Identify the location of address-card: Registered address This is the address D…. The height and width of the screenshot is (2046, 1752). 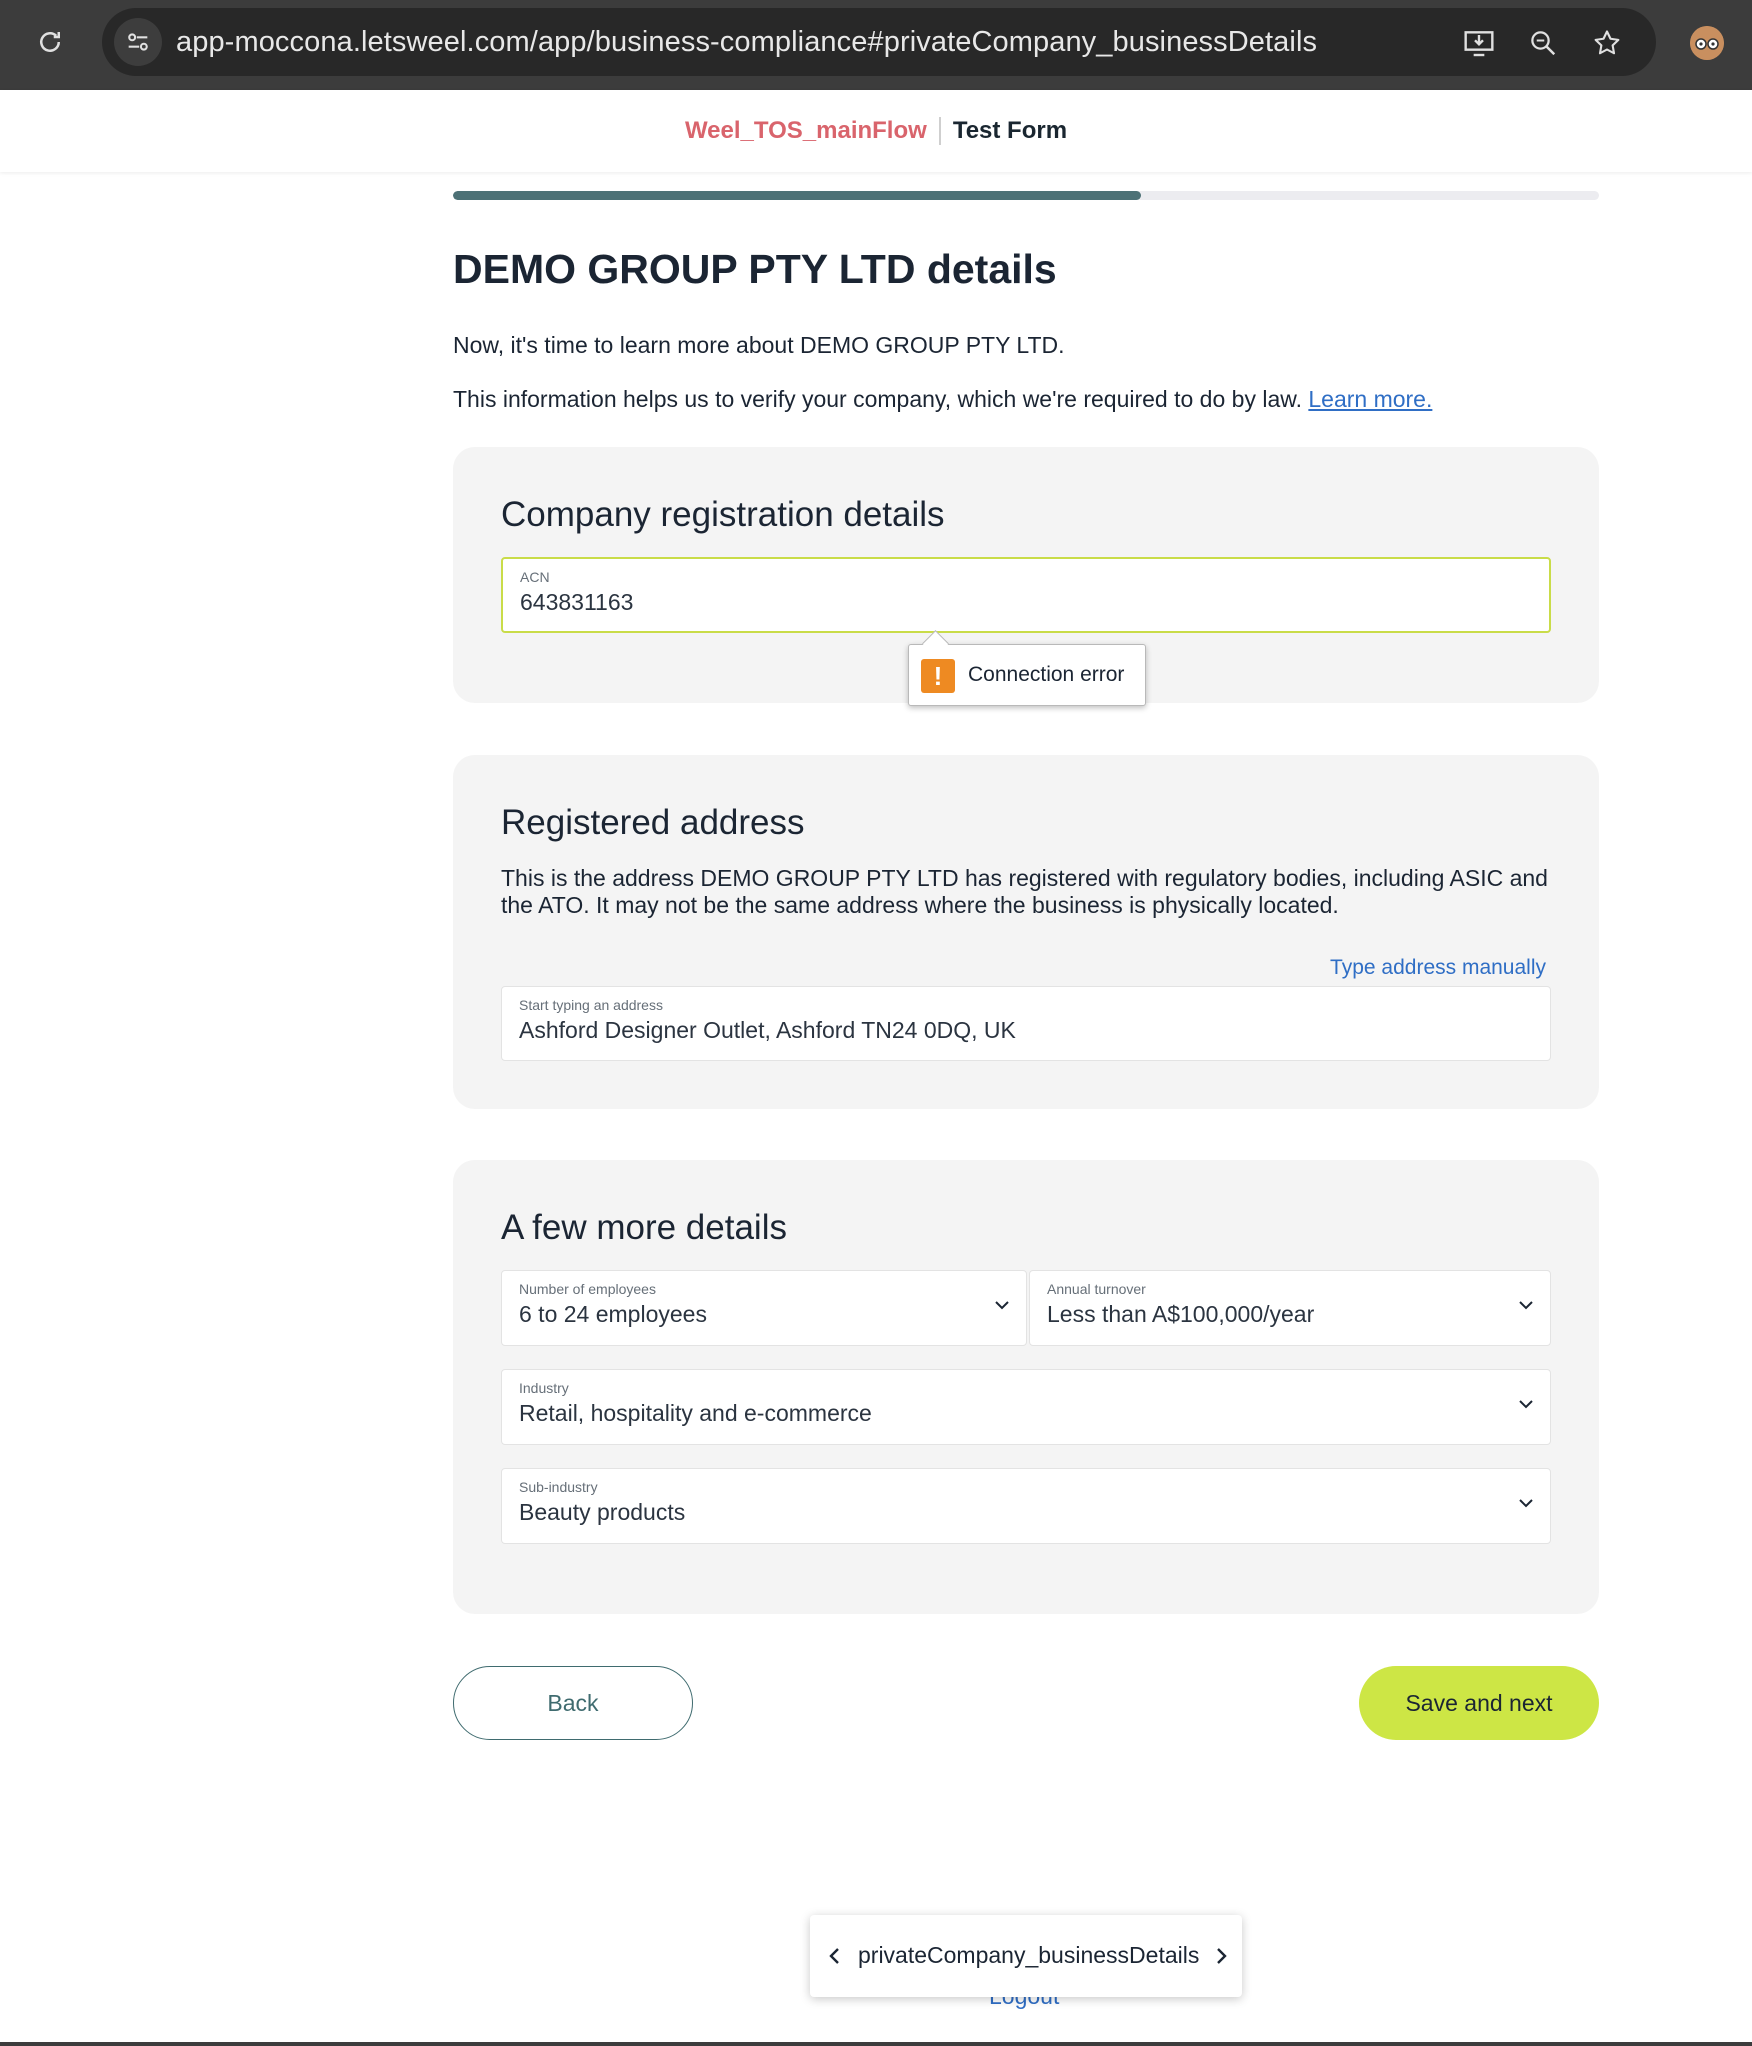
(1026, 932).